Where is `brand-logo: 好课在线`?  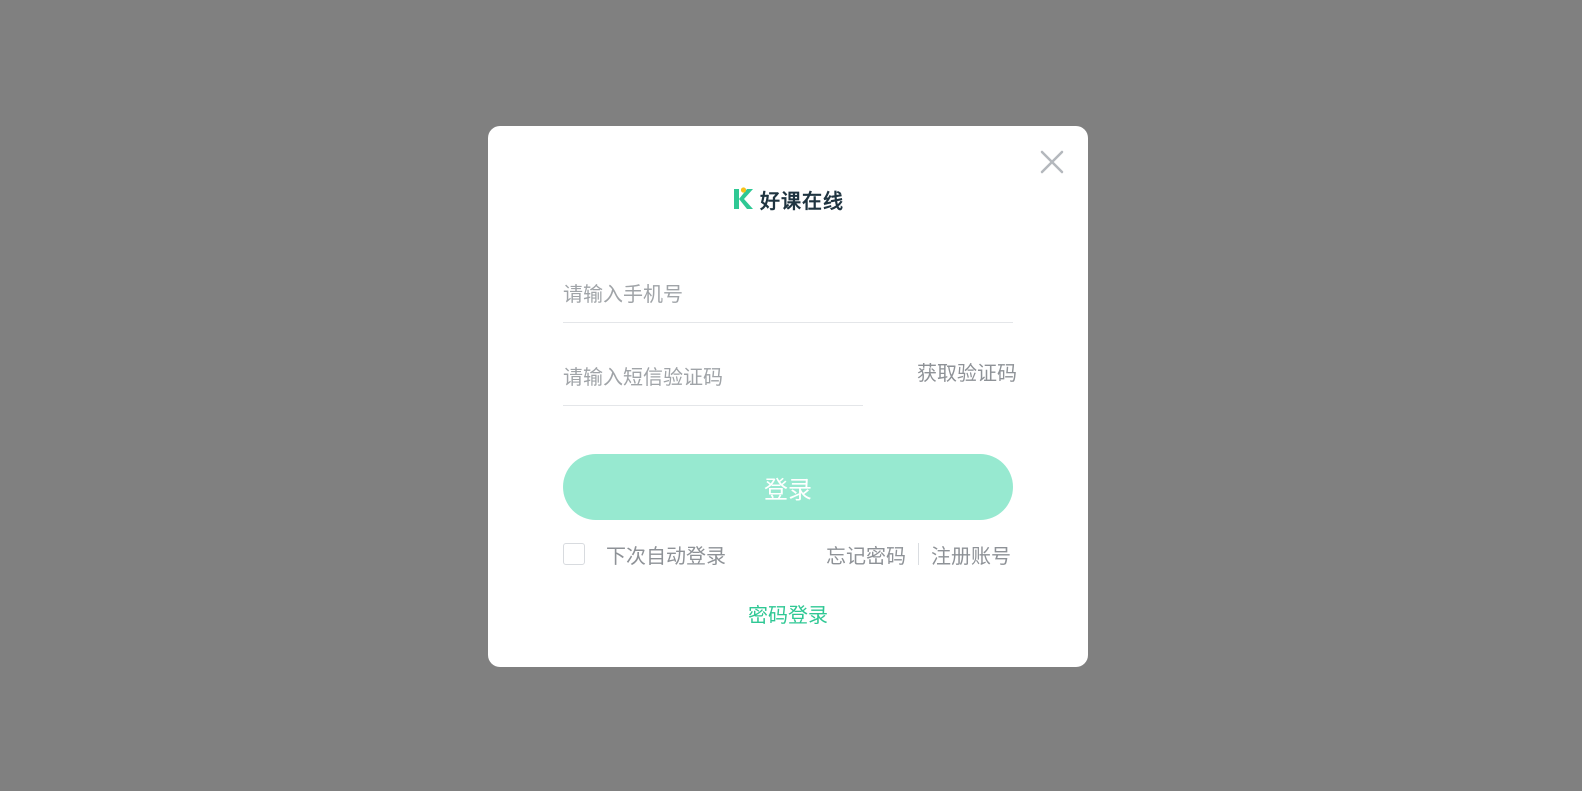 brand-logo: 好课在线 is located at coordinates (788, 199).